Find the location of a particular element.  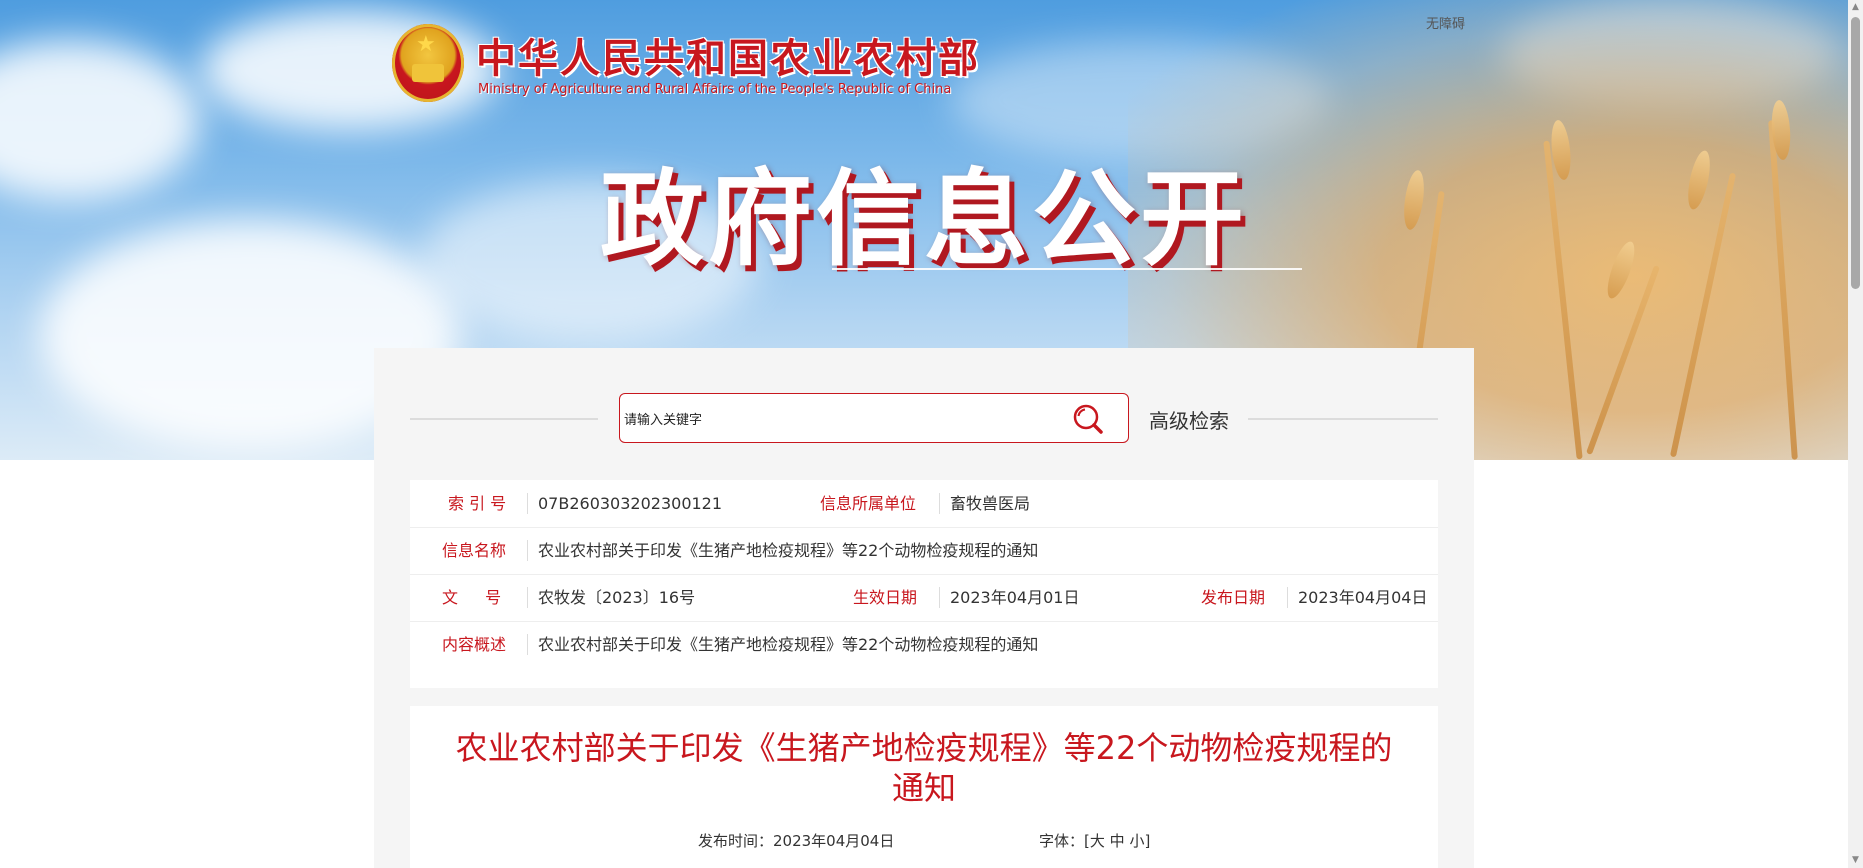

index-value: 07B260303202300121 is located at coordinates (630, 503).